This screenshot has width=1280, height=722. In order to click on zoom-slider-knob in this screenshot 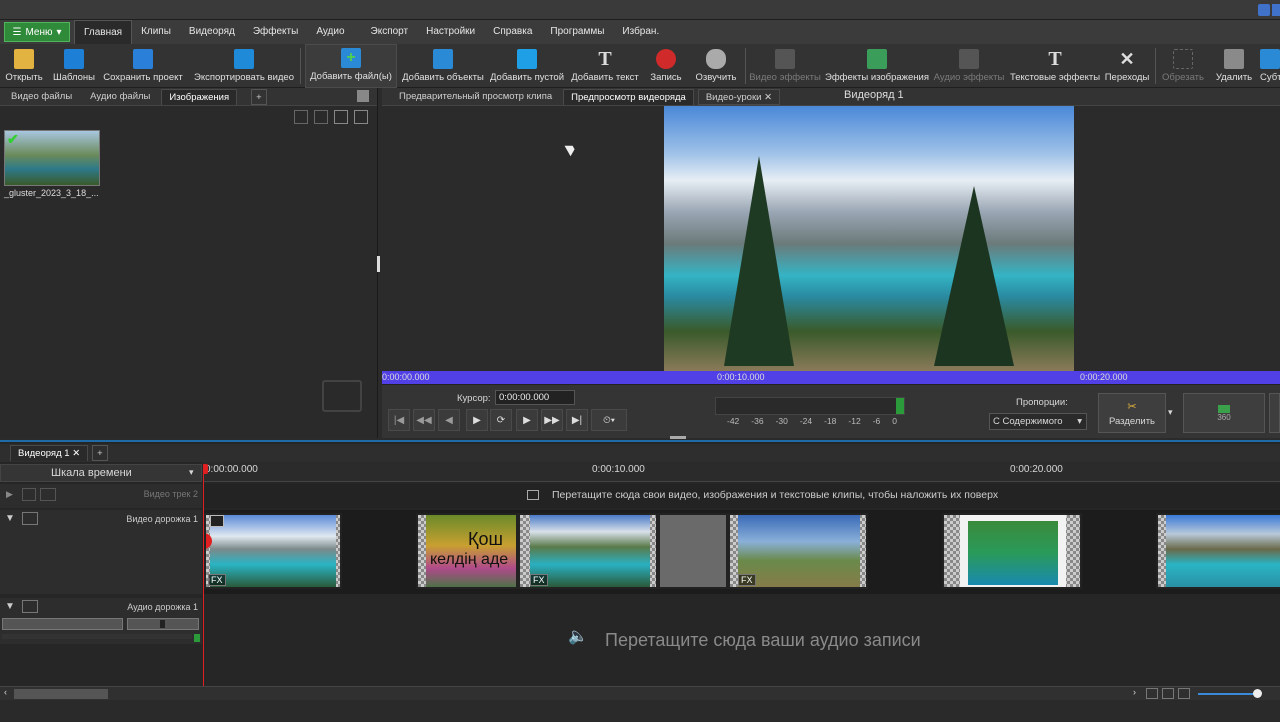, I will do `click(1257, 693)`.